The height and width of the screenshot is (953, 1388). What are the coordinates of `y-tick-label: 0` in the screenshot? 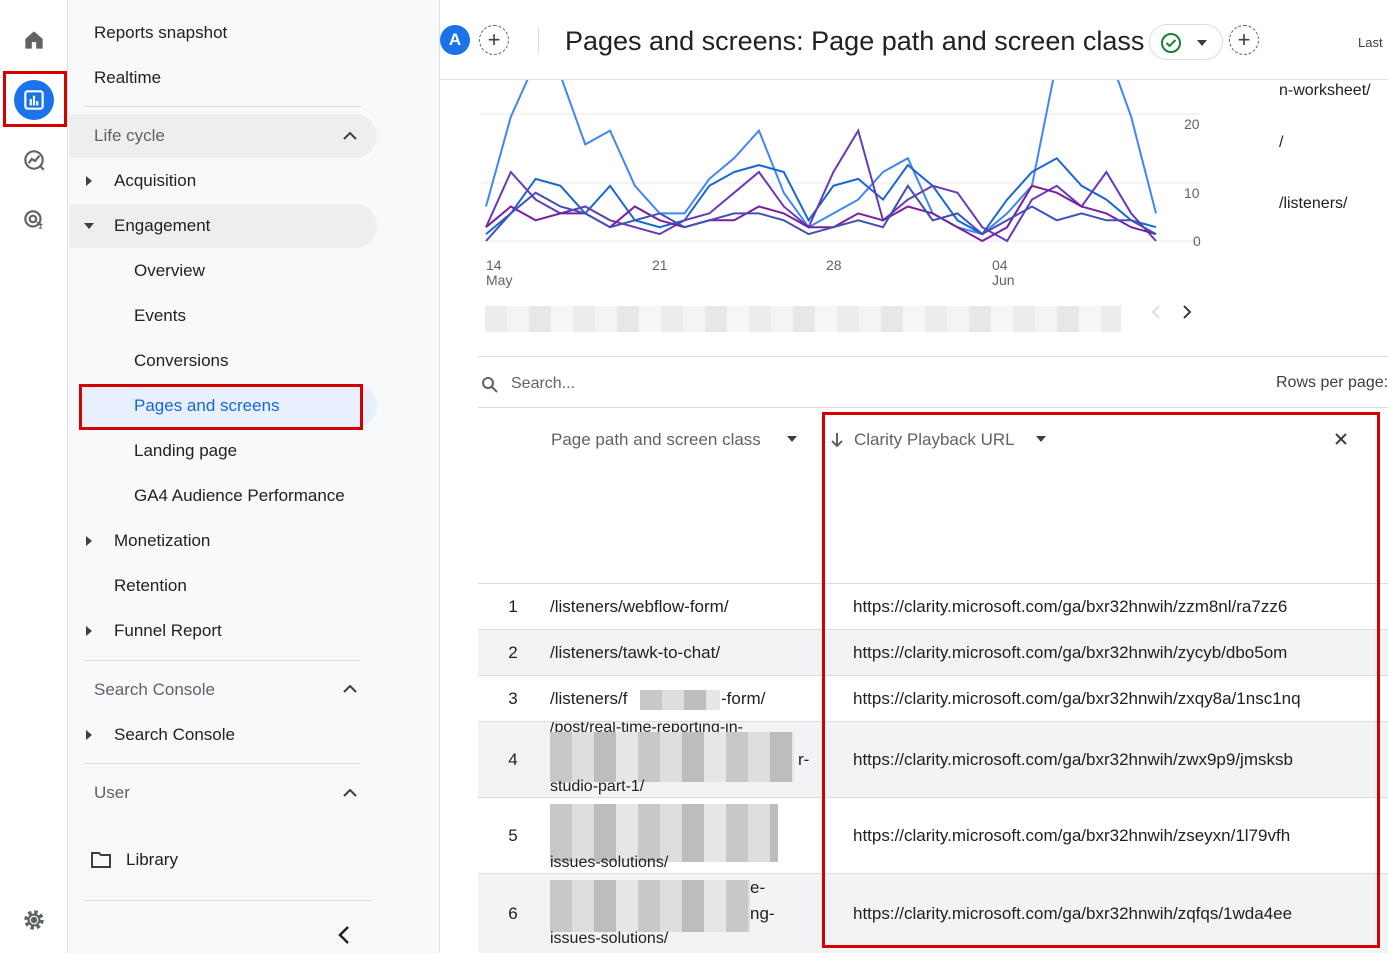 It's located at (1197, 241).